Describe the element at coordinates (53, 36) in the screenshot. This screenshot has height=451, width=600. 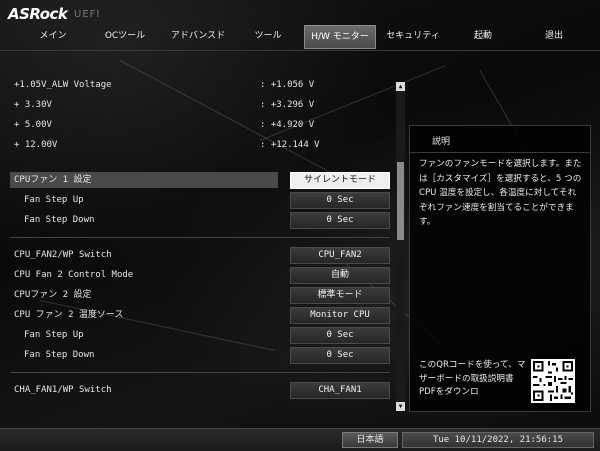
I see `tab-main: メイン` at that location.